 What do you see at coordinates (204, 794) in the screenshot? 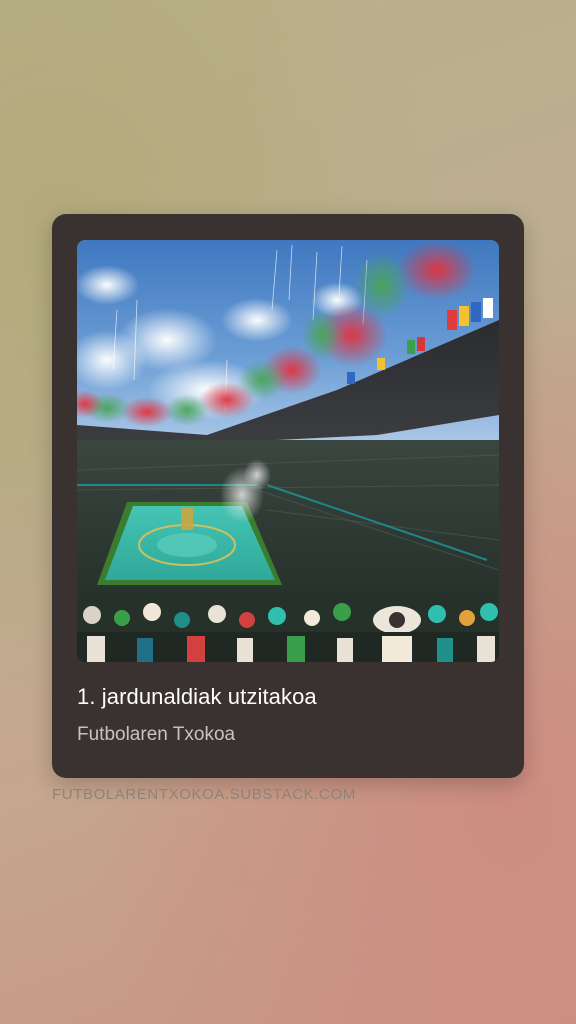
I see `source-url: FUTBOLARENTXOKOA.SUBSTACK.COM` at bounding box center [204, 794].